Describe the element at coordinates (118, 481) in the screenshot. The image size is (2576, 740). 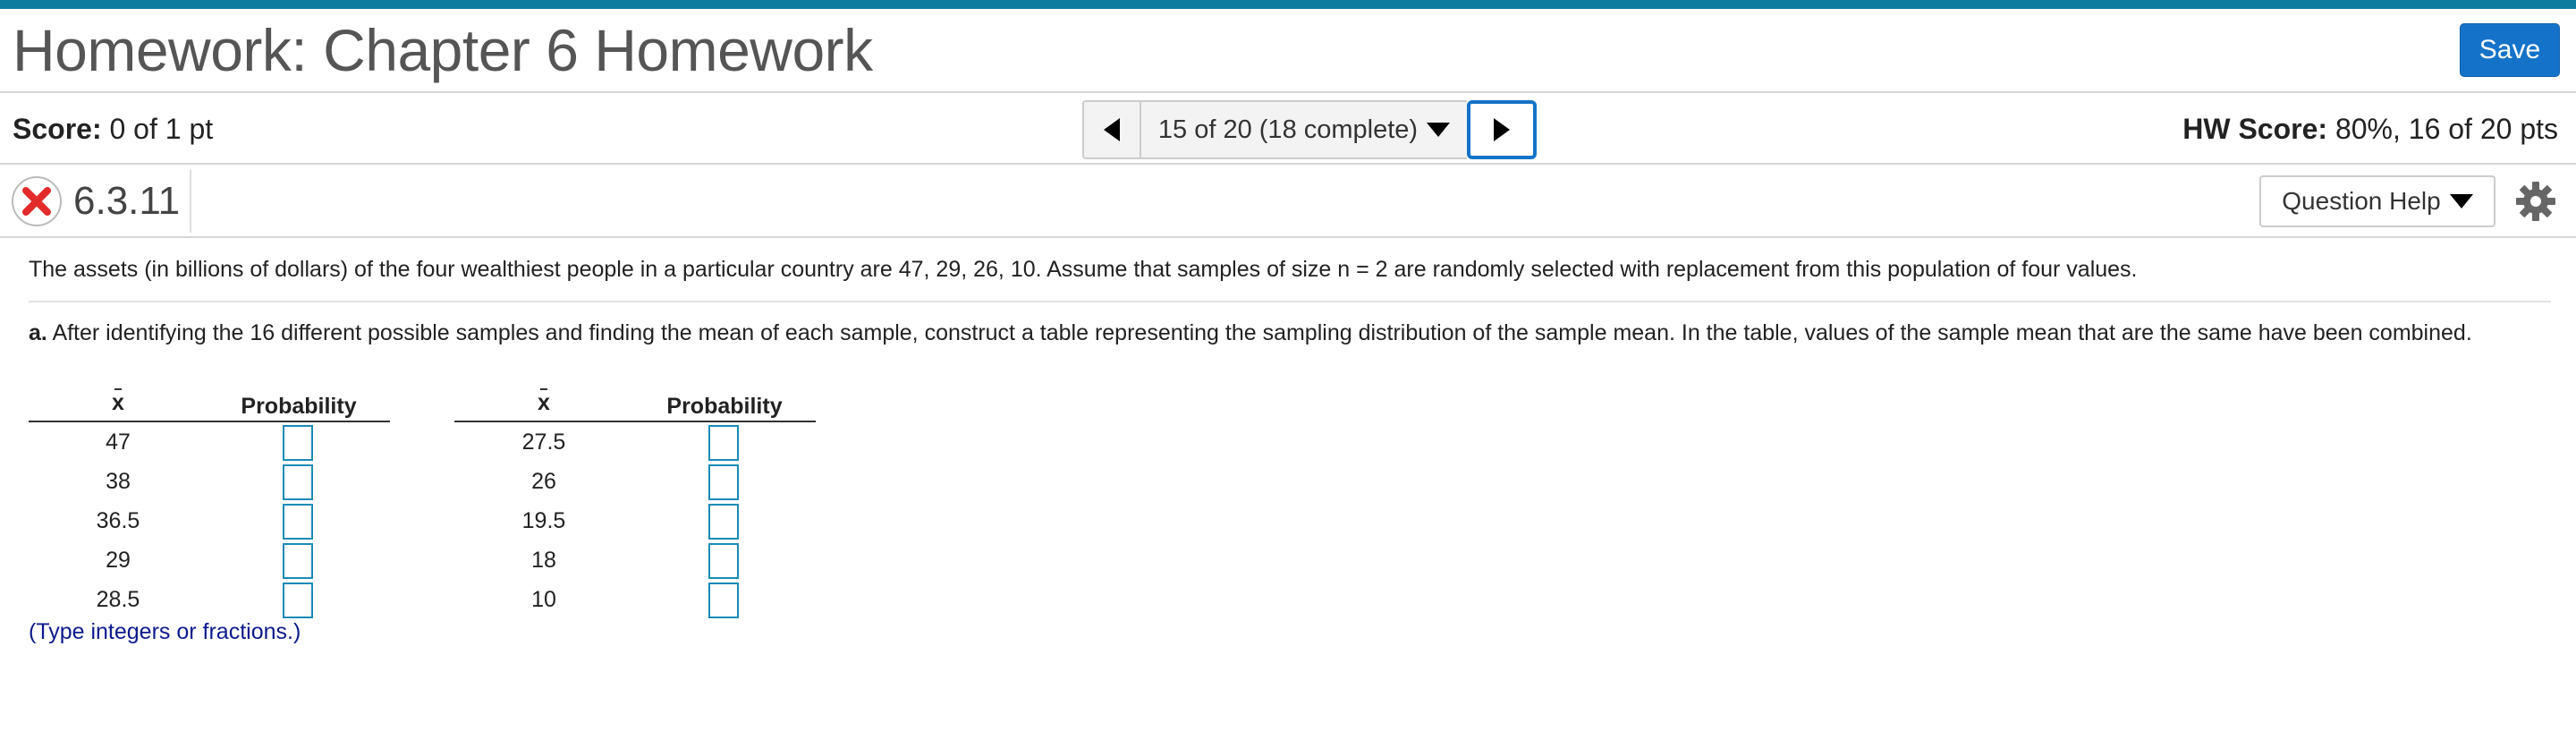
I see `sample-mean-value: 38` at that location.